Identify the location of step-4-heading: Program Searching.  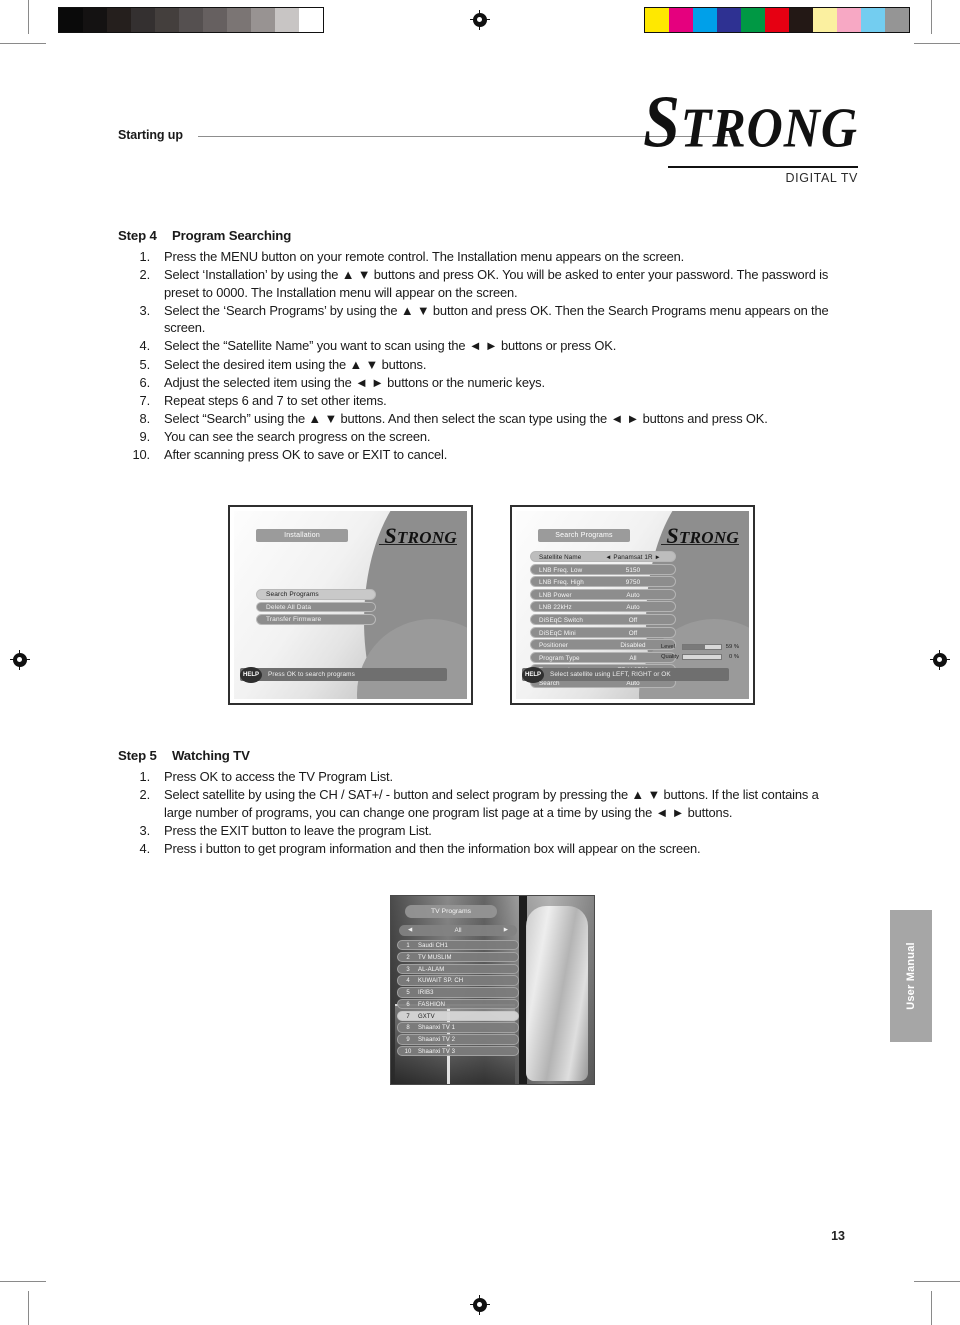
(232, 235).